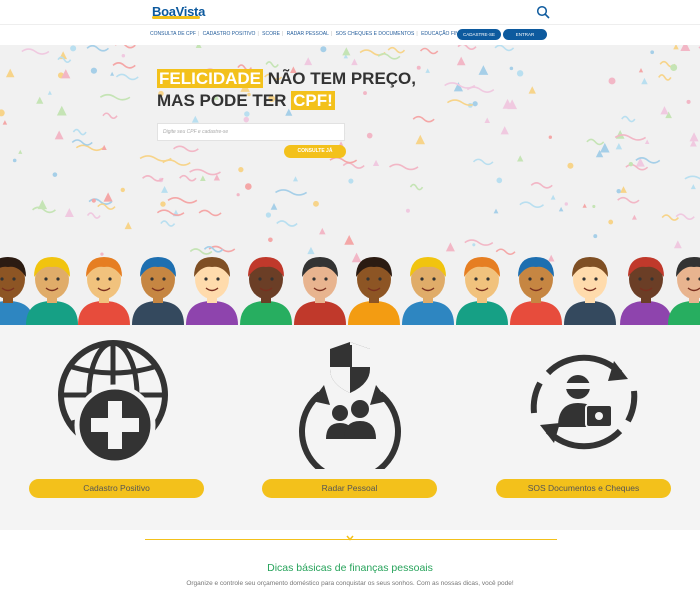 Image resolution: width=700 pixels, height=600 pixels. Describe the element at coordinates (350, 404) in the screenshot. I see `shield-people-icon` at that location.